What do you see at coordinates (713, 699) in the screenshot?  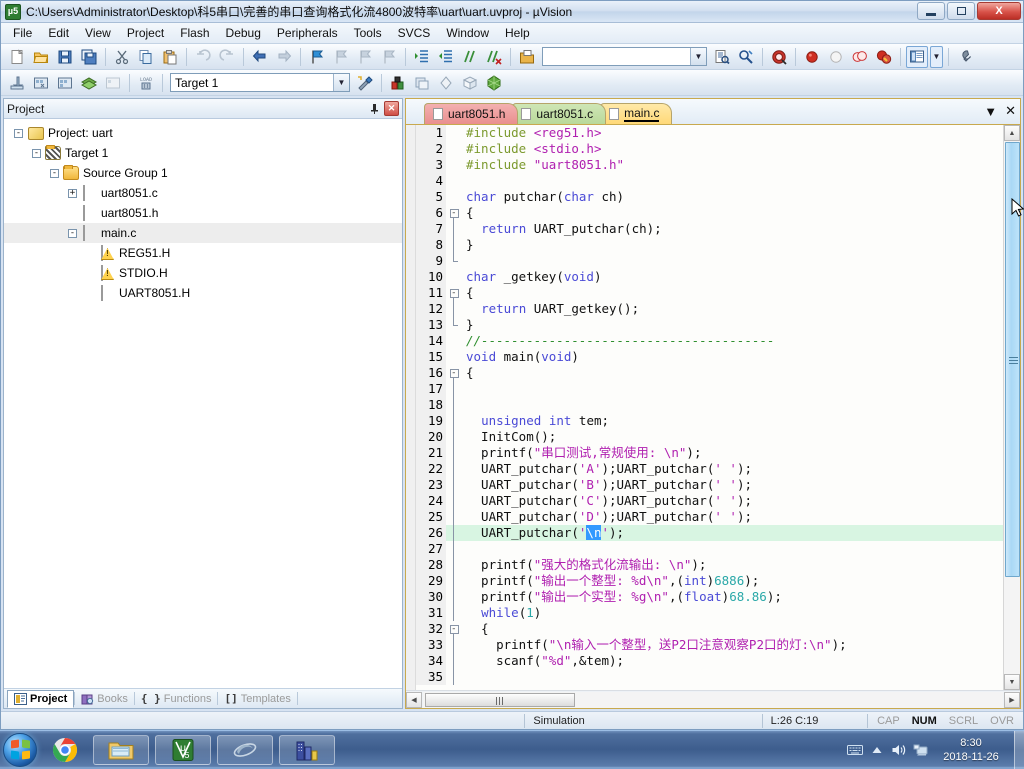 I see `horizontal-scroll-track` at bounding box center [713, 699].